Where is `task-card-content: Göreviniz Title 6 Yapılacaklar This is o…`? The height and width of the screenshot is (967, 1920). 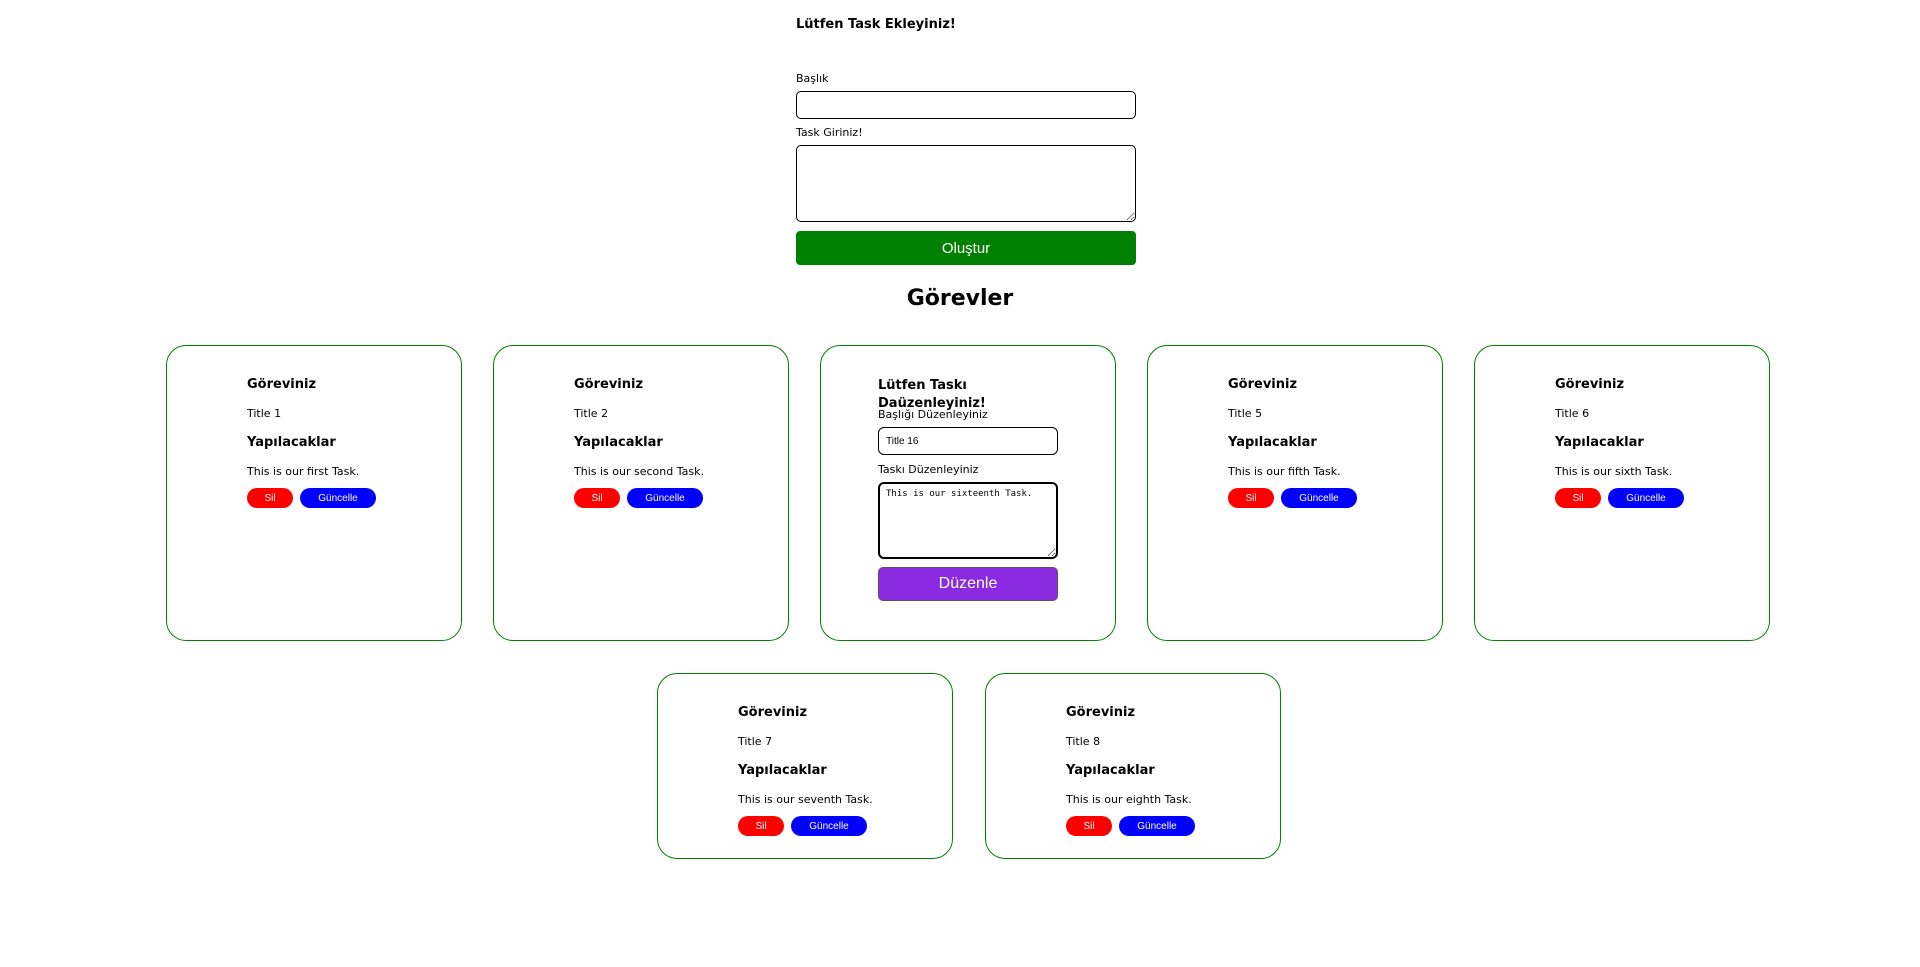
task-card-content: Göreviniz Title 6 Yapılacaklar This is o… is located at coordinates (1655, 442).